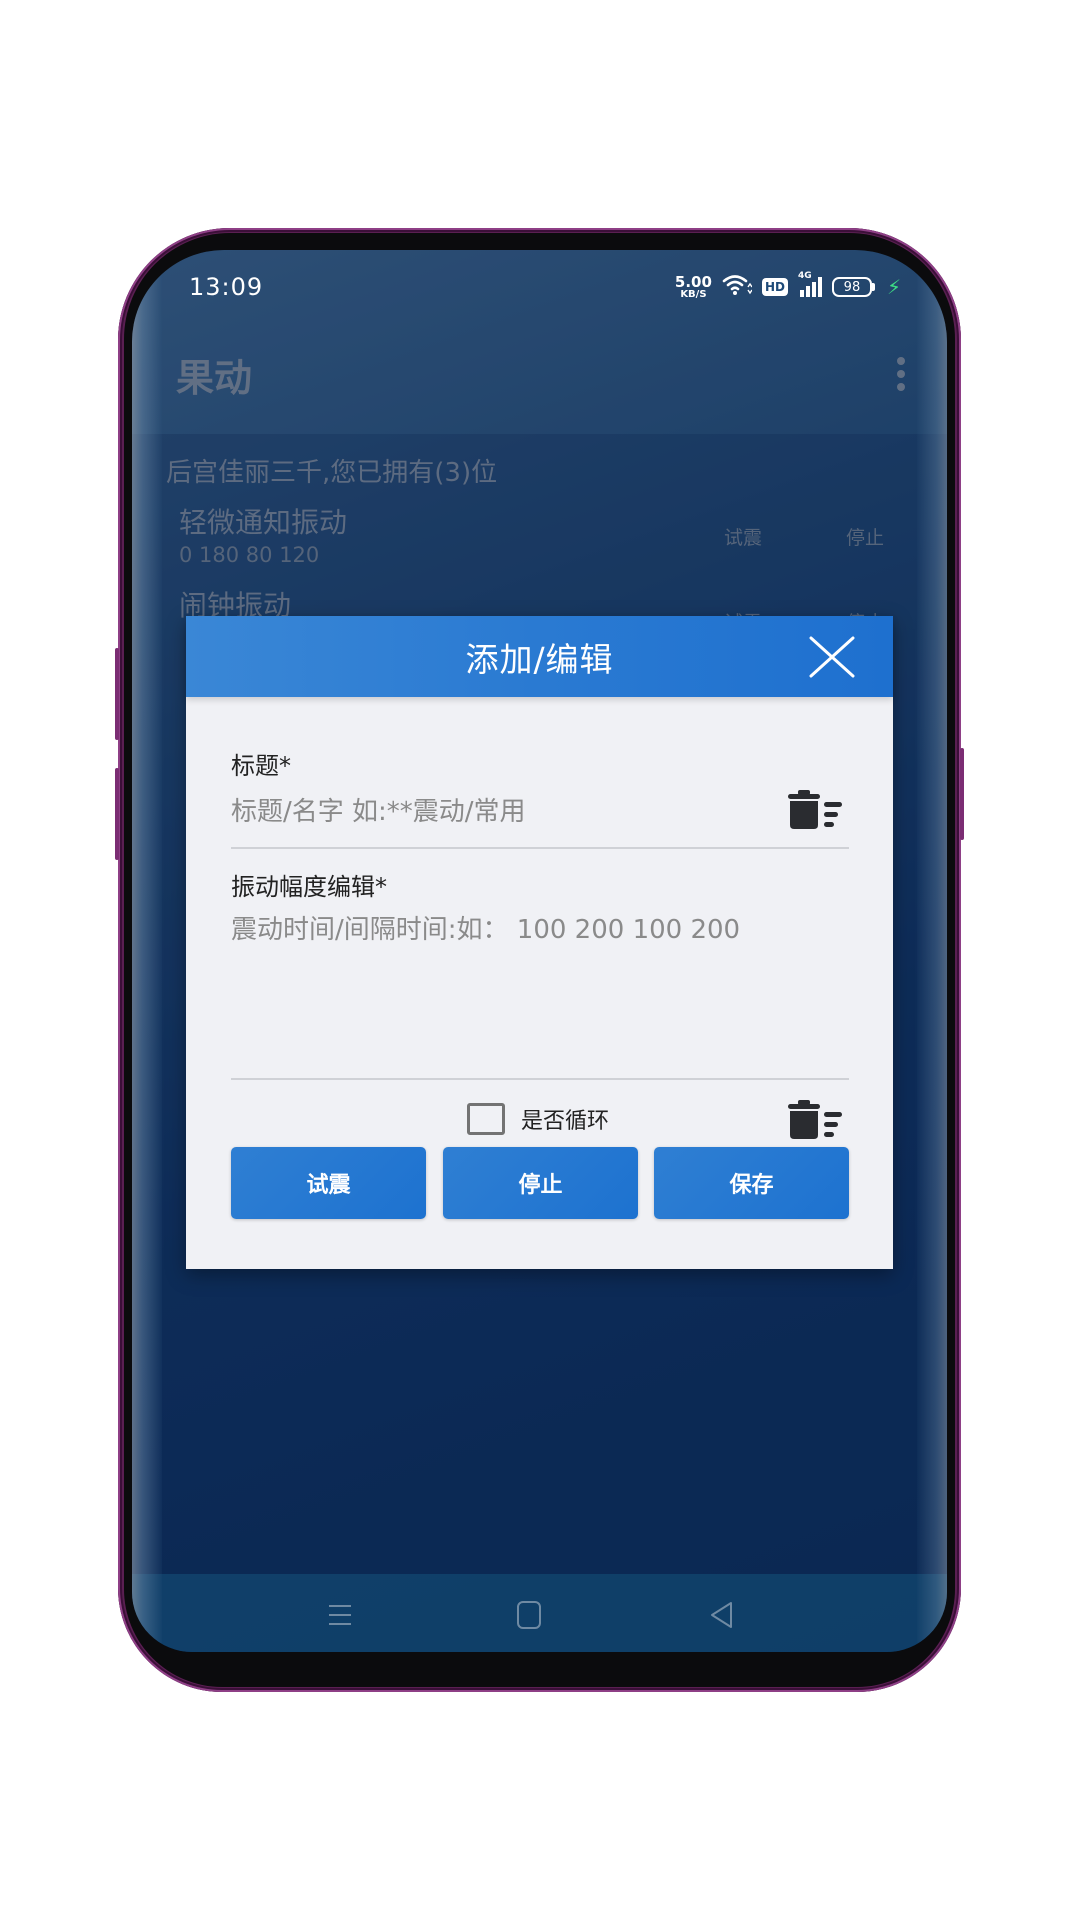 This screenshot has height=1920, width=1080. What do you see at coordinates (226, 287) in the screenshot?
I see `status-time: 13:09` at bounding box center [226, 287].